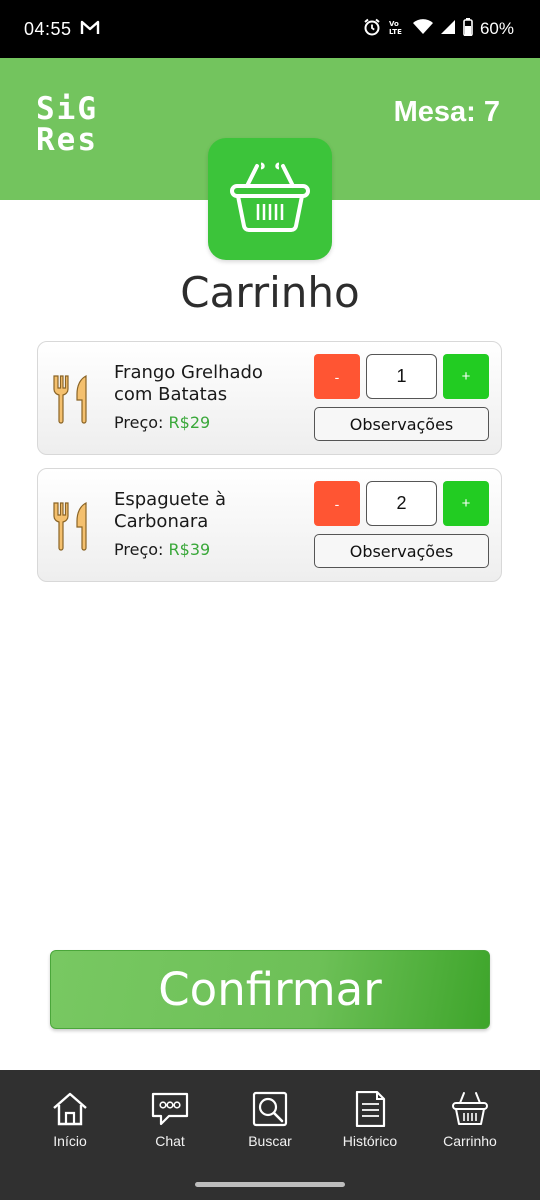 This screenshot has height=1200, width=540. I want to click on price-value: R$39, so click(189, 549).